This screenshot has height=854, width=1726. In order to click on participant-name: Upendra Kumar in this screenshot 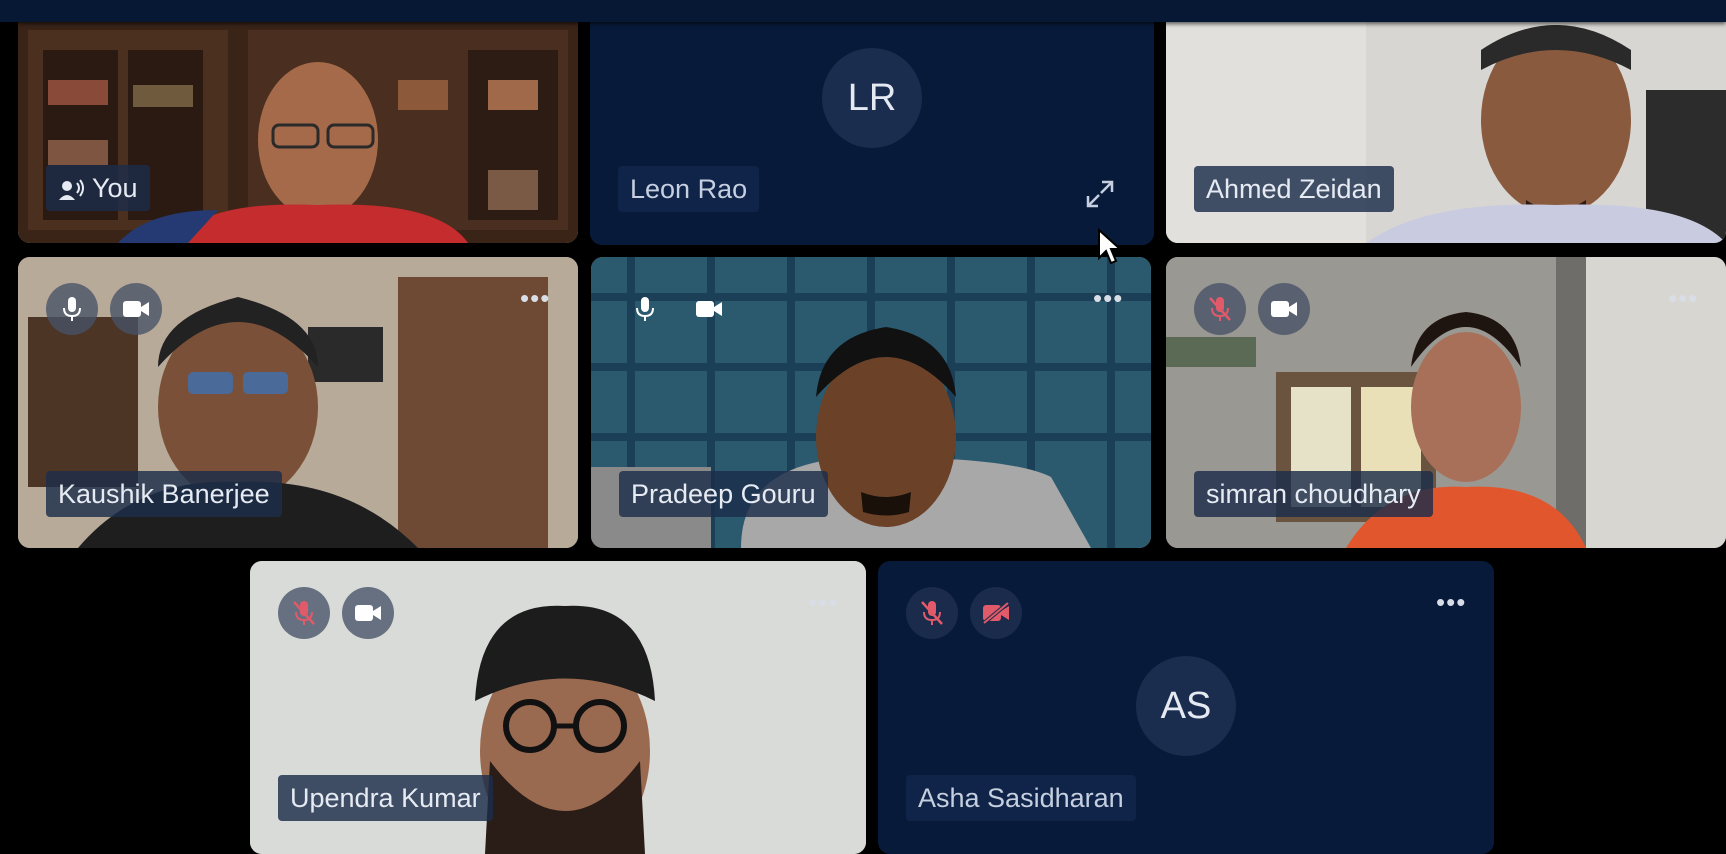, I will do `click(385, 798)`.